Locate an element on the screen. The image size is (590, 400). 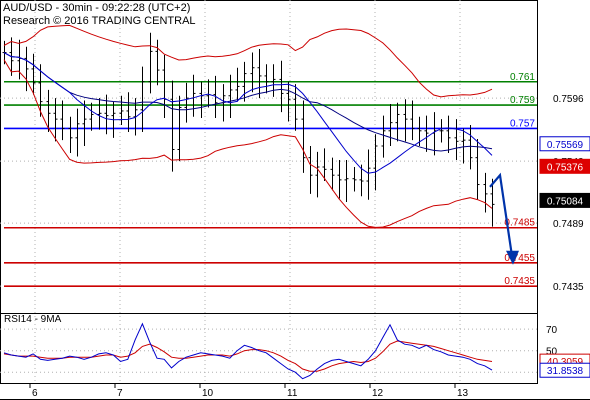
price-tag-label: 0.75376 is located at coordinates (565, 167).